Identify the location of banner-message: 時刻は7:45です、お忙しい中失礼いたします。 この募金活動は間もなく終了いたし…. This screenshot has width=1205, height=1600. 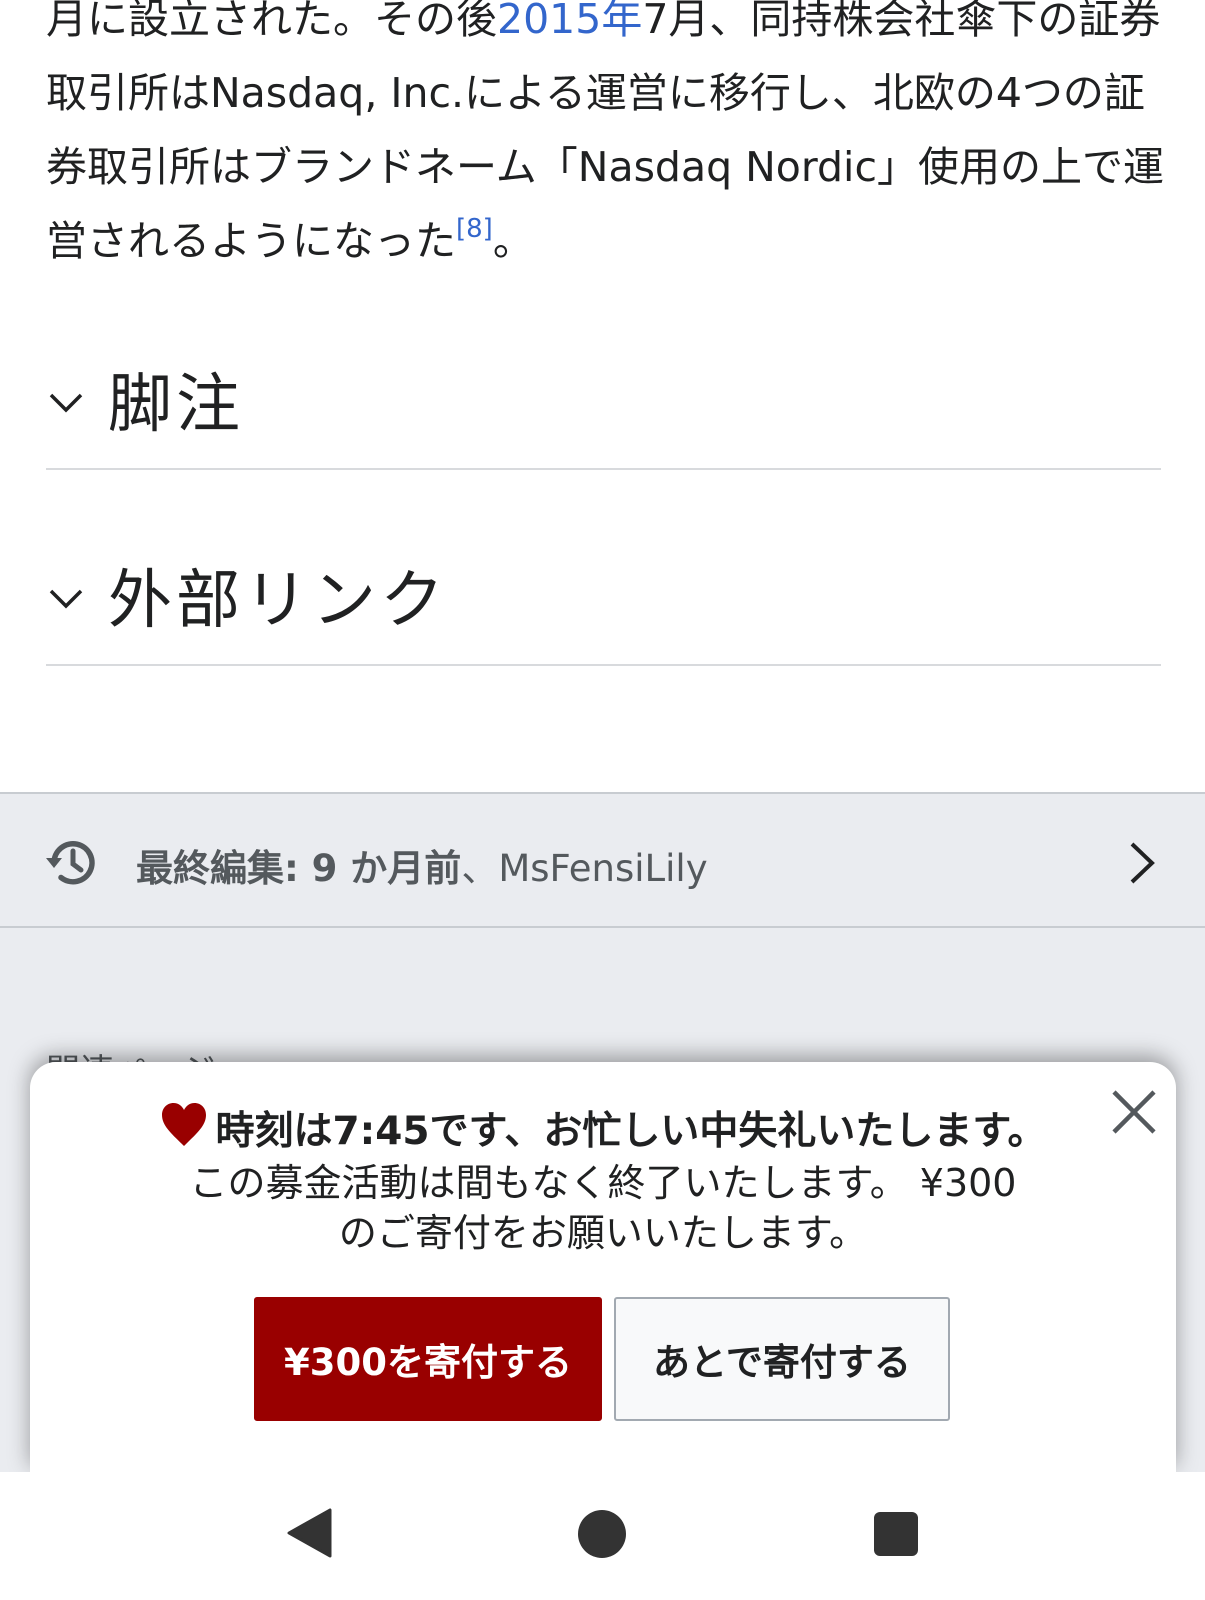
(603, 1180).